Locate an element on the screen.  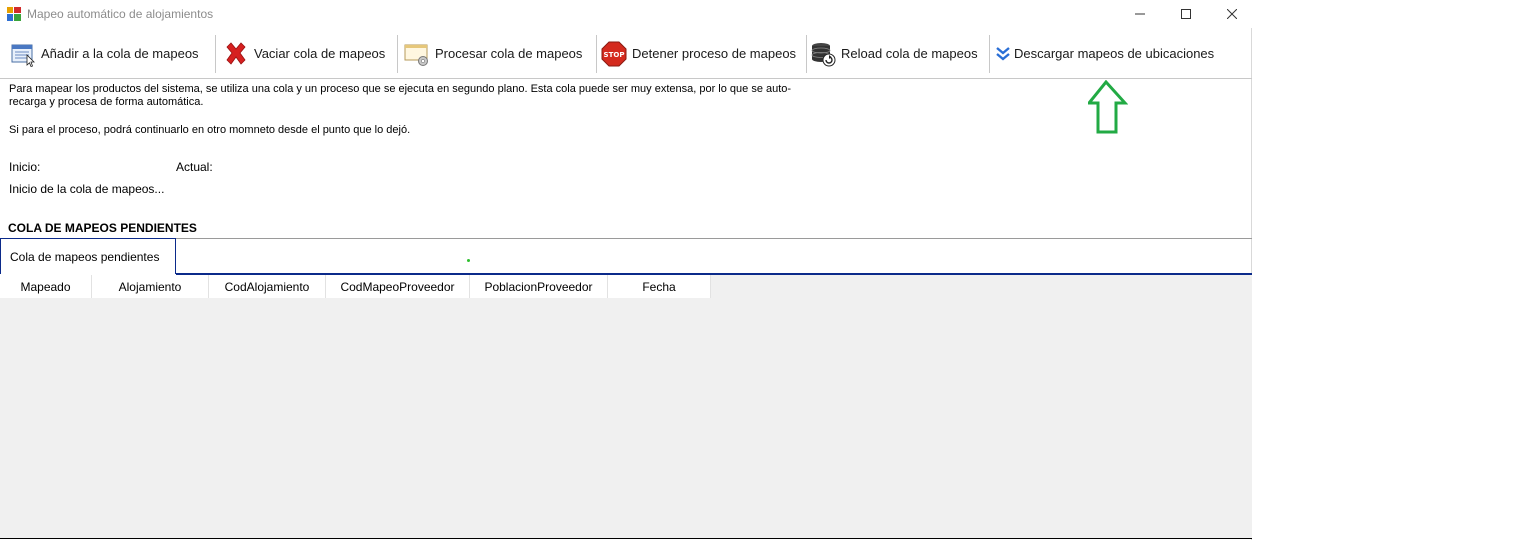
minimize-button is located at coordinates (1140, 14).